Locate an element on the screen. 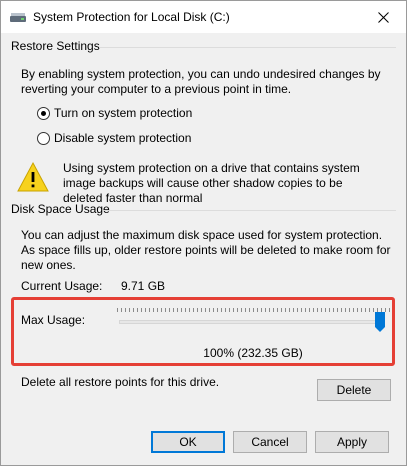  delete-button-label: Delete is located at coordinates (354, 390).